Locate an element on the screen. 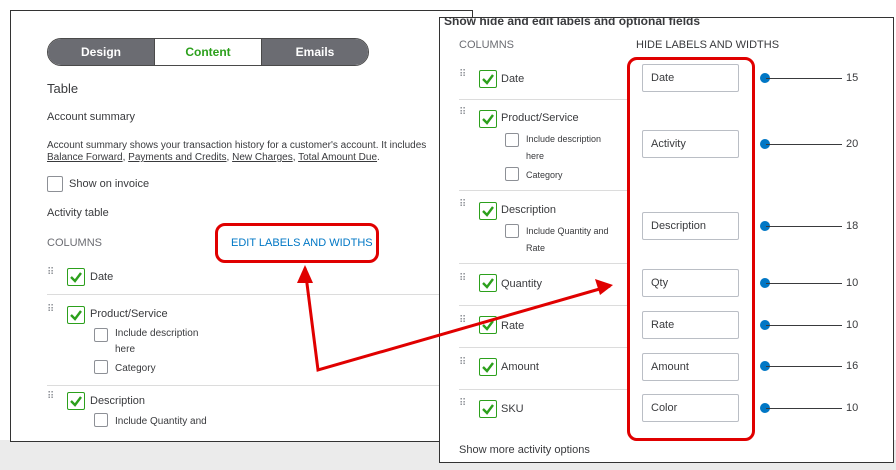  rate-checkbox is located at coordinates (488, 325).